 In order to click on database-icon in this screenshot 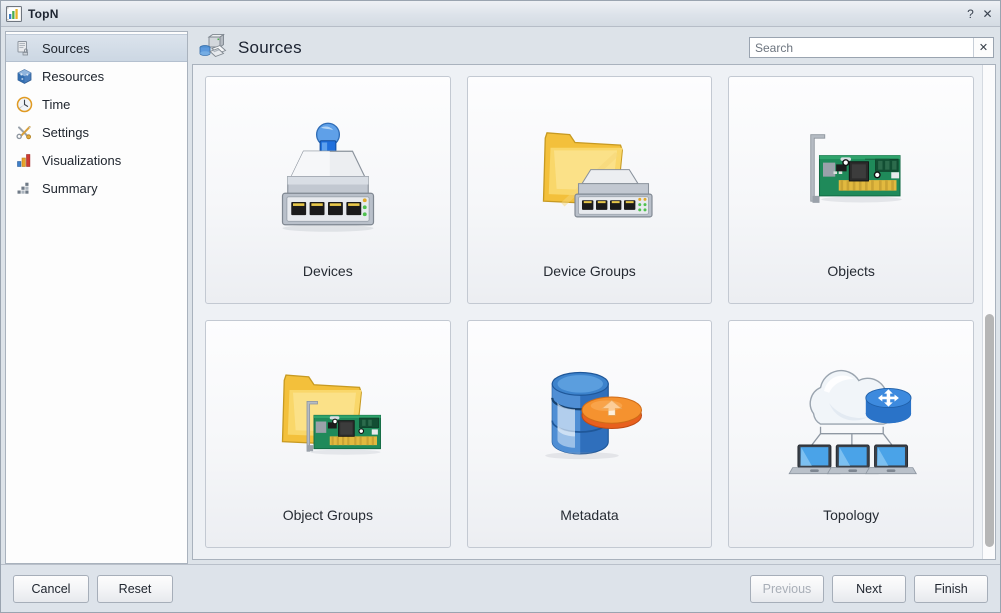, I will do `click(590, 414)`.